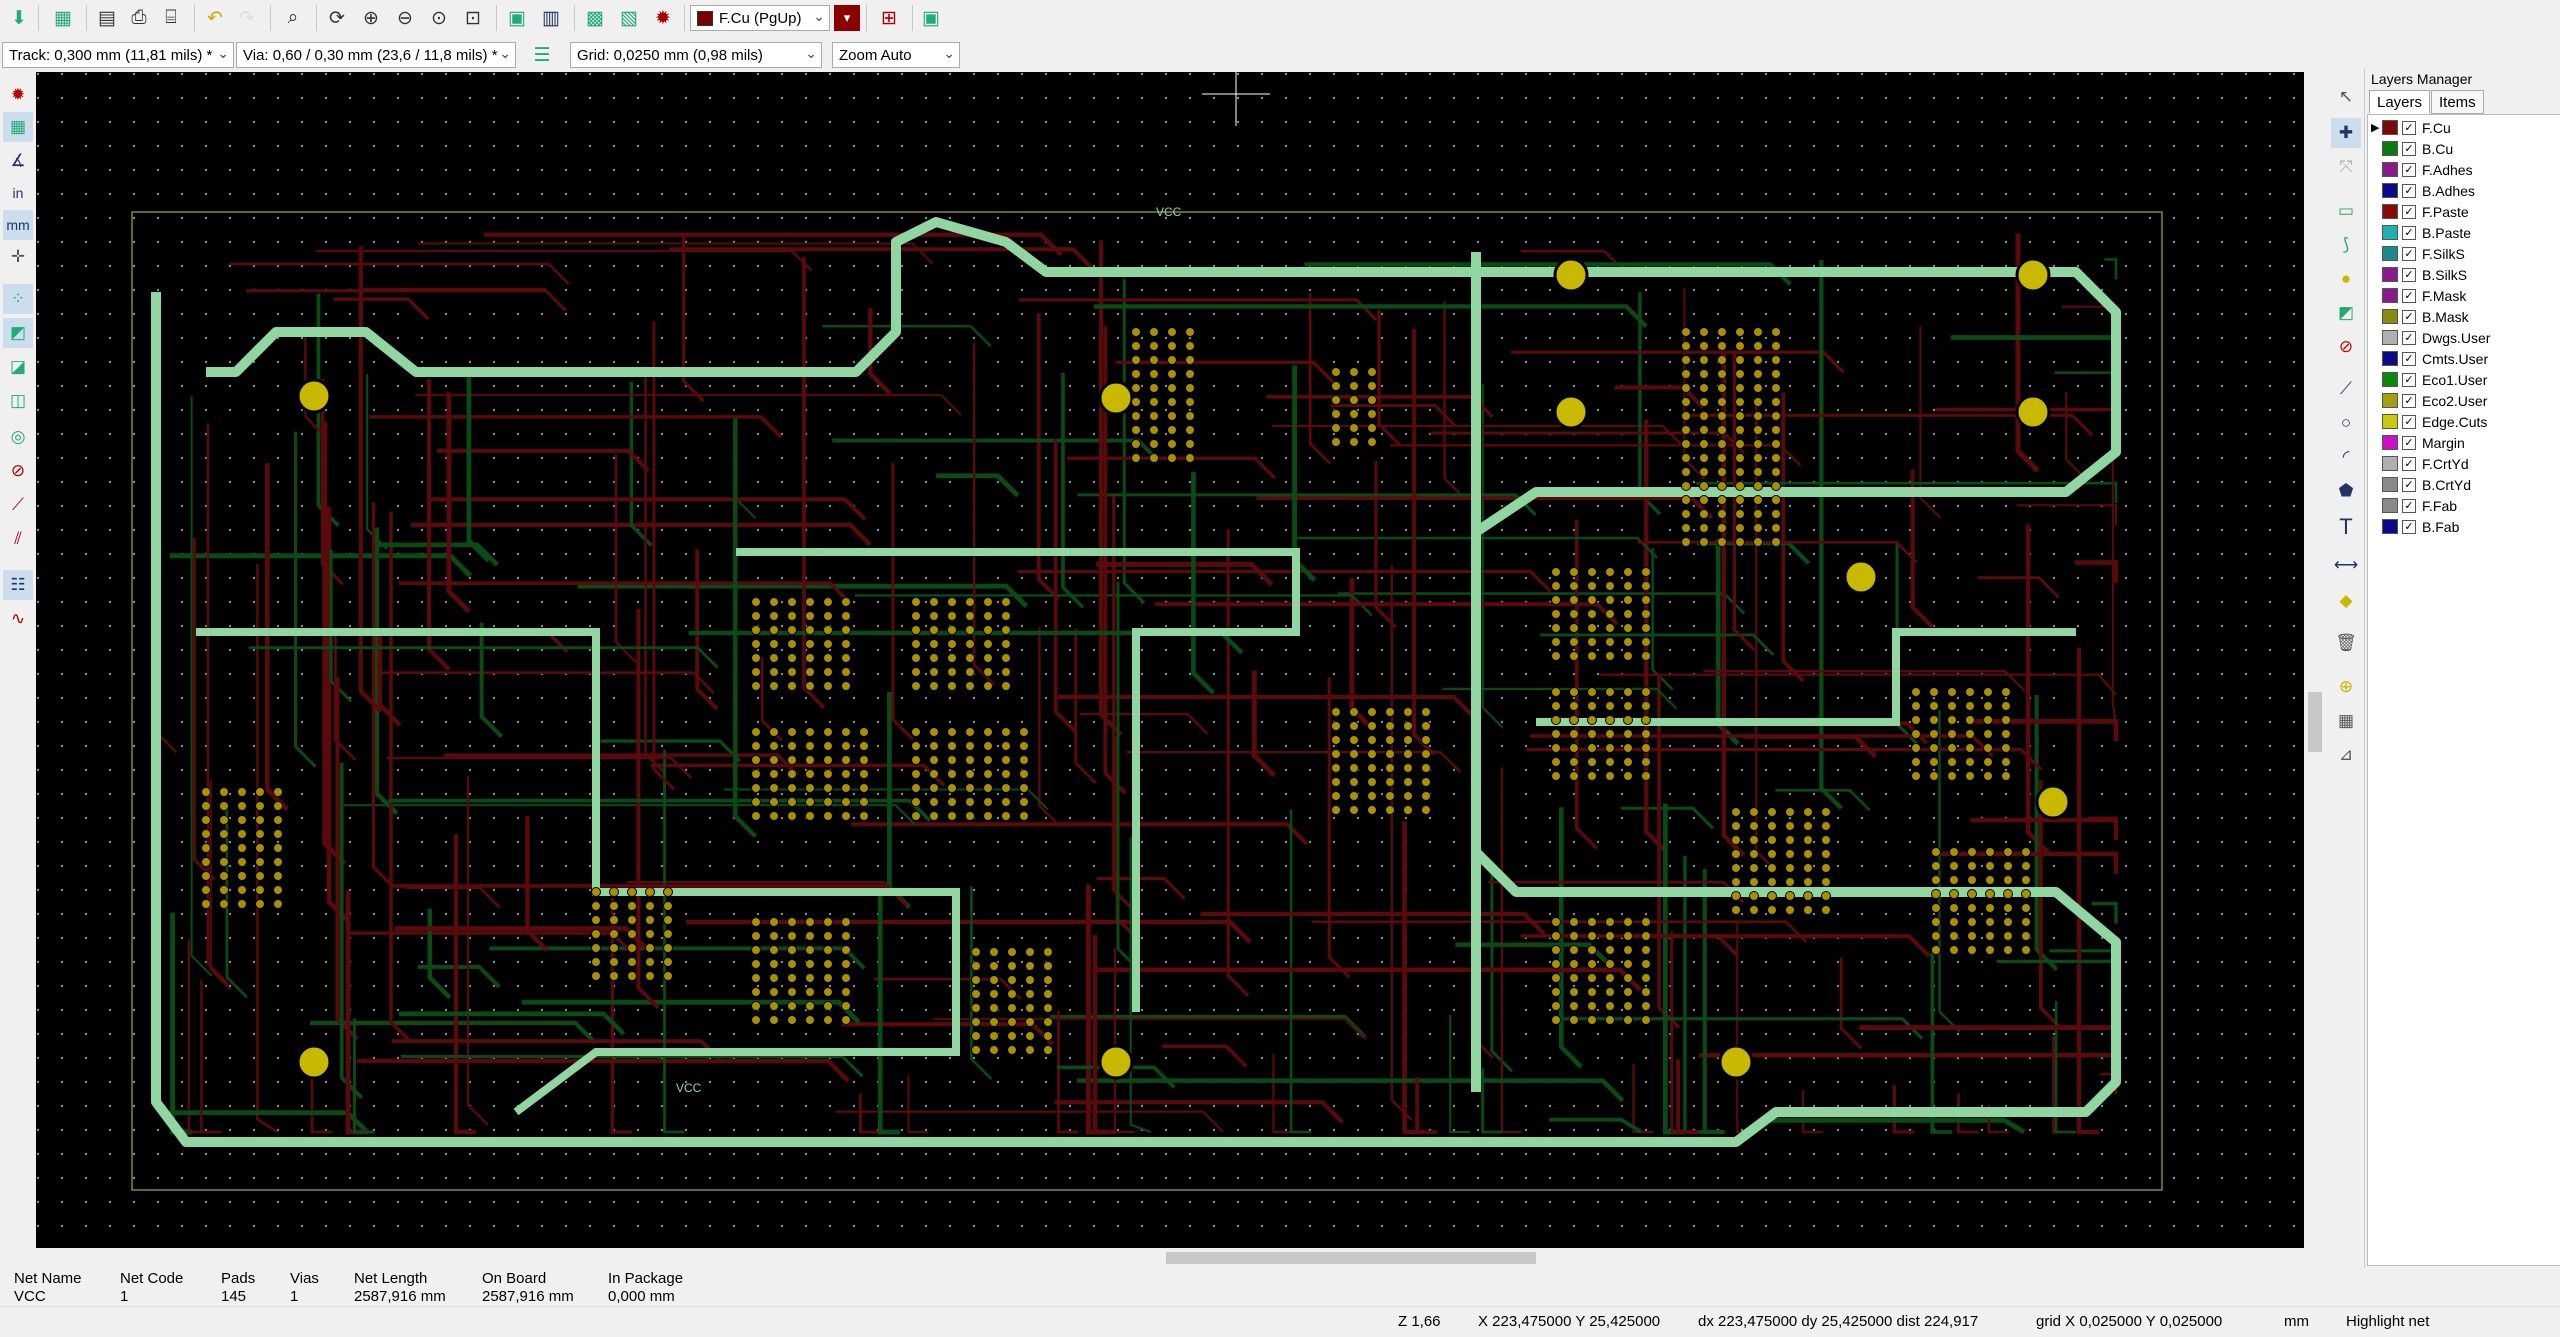  What do you see at coordinates (18, 401) in the screenshot?
I see `zone-sketch-icon: ◫` at bounding box center [18, 401].